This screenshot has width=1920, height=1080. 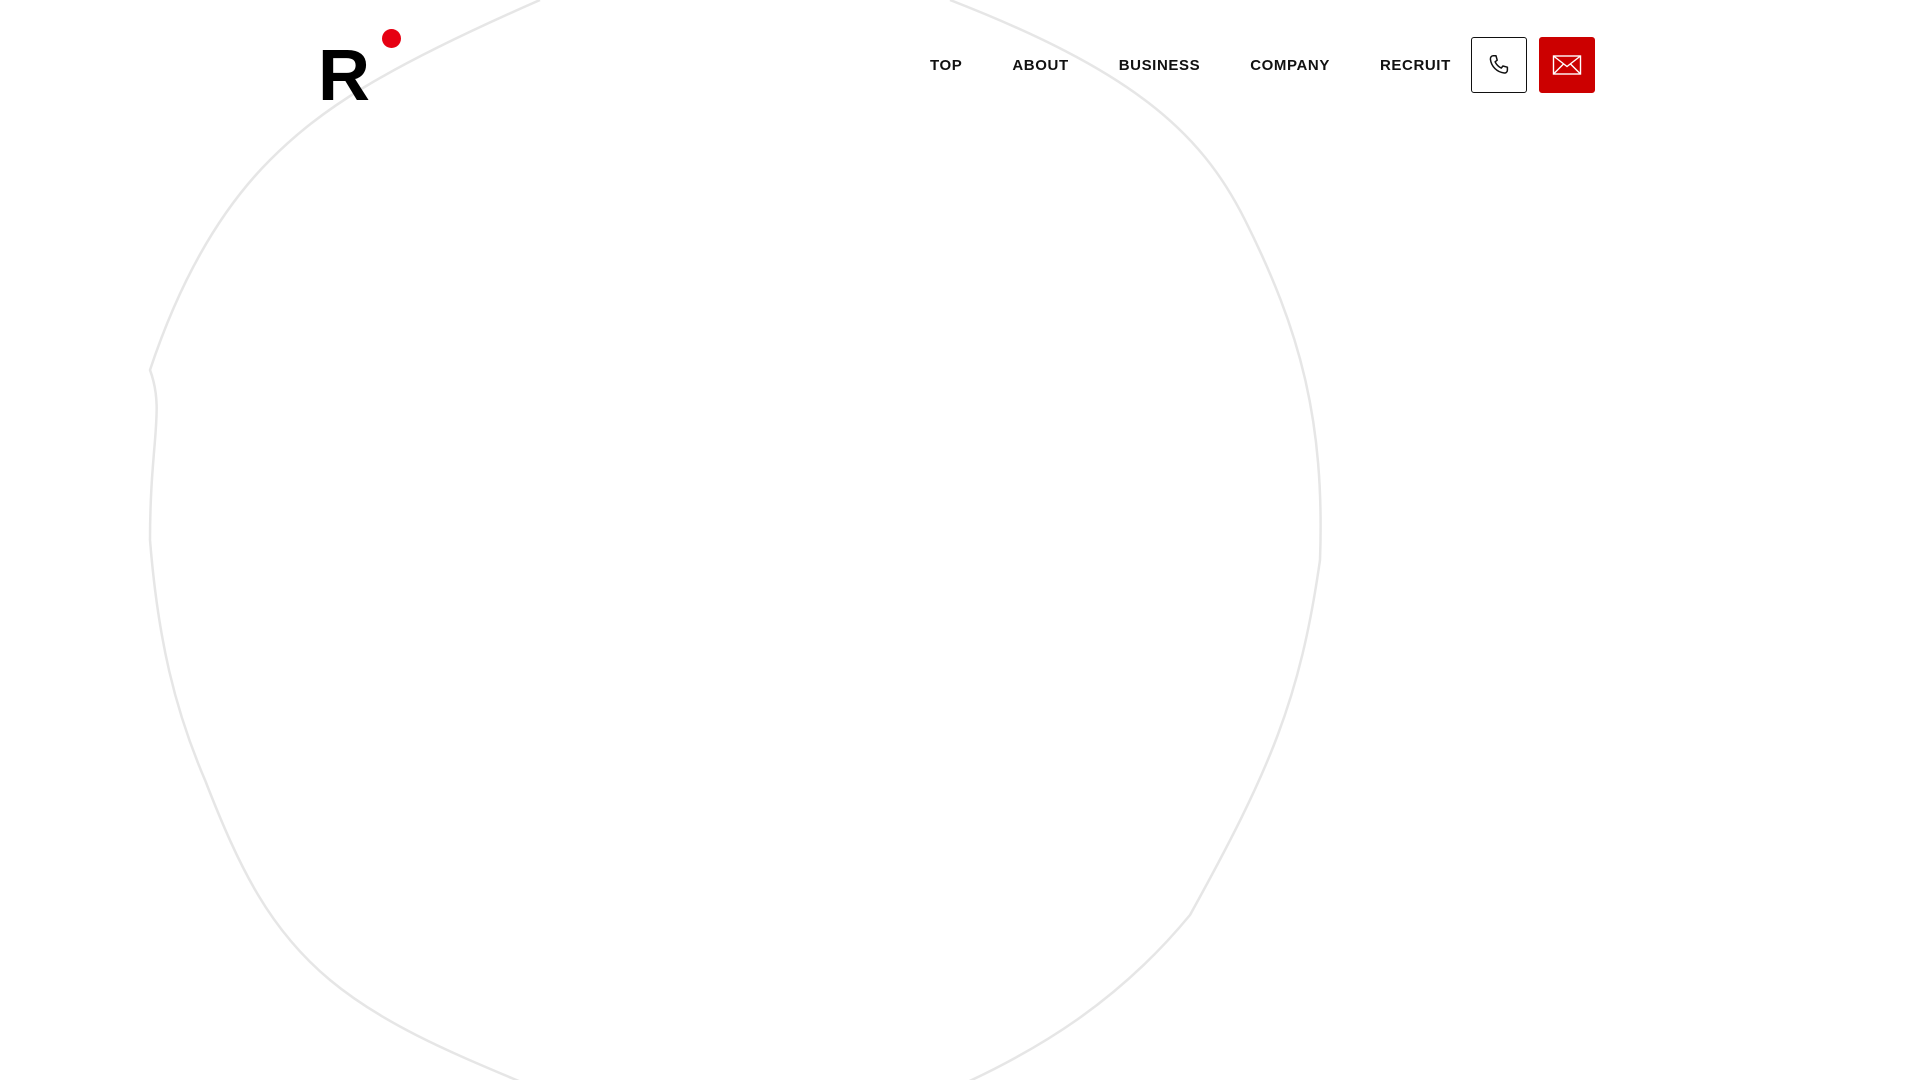 What do you see at coordinates (1415, 65) in the screenshot?
I see `nav-item-recruit: RECRUIT` at bounding box center [1415, 65].